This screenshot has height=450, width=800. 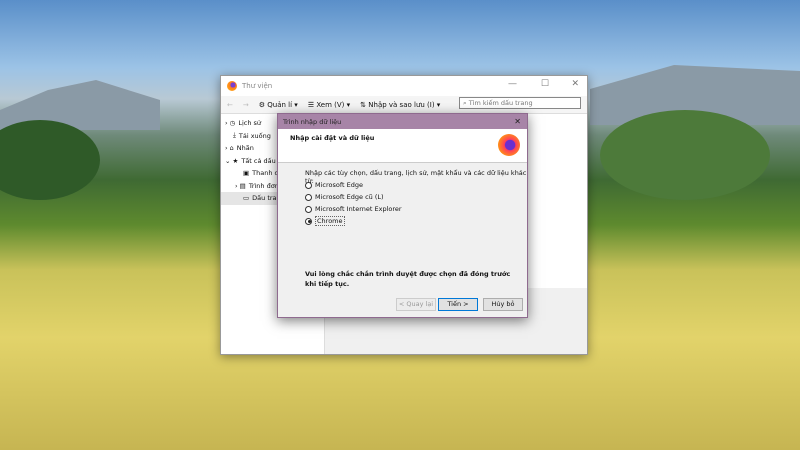 What do you see at coordinates (404, 86) in the screenshot?
I see `library-titlebar: Thư viện — ☐ ✕` at bounding box center [404, 86].